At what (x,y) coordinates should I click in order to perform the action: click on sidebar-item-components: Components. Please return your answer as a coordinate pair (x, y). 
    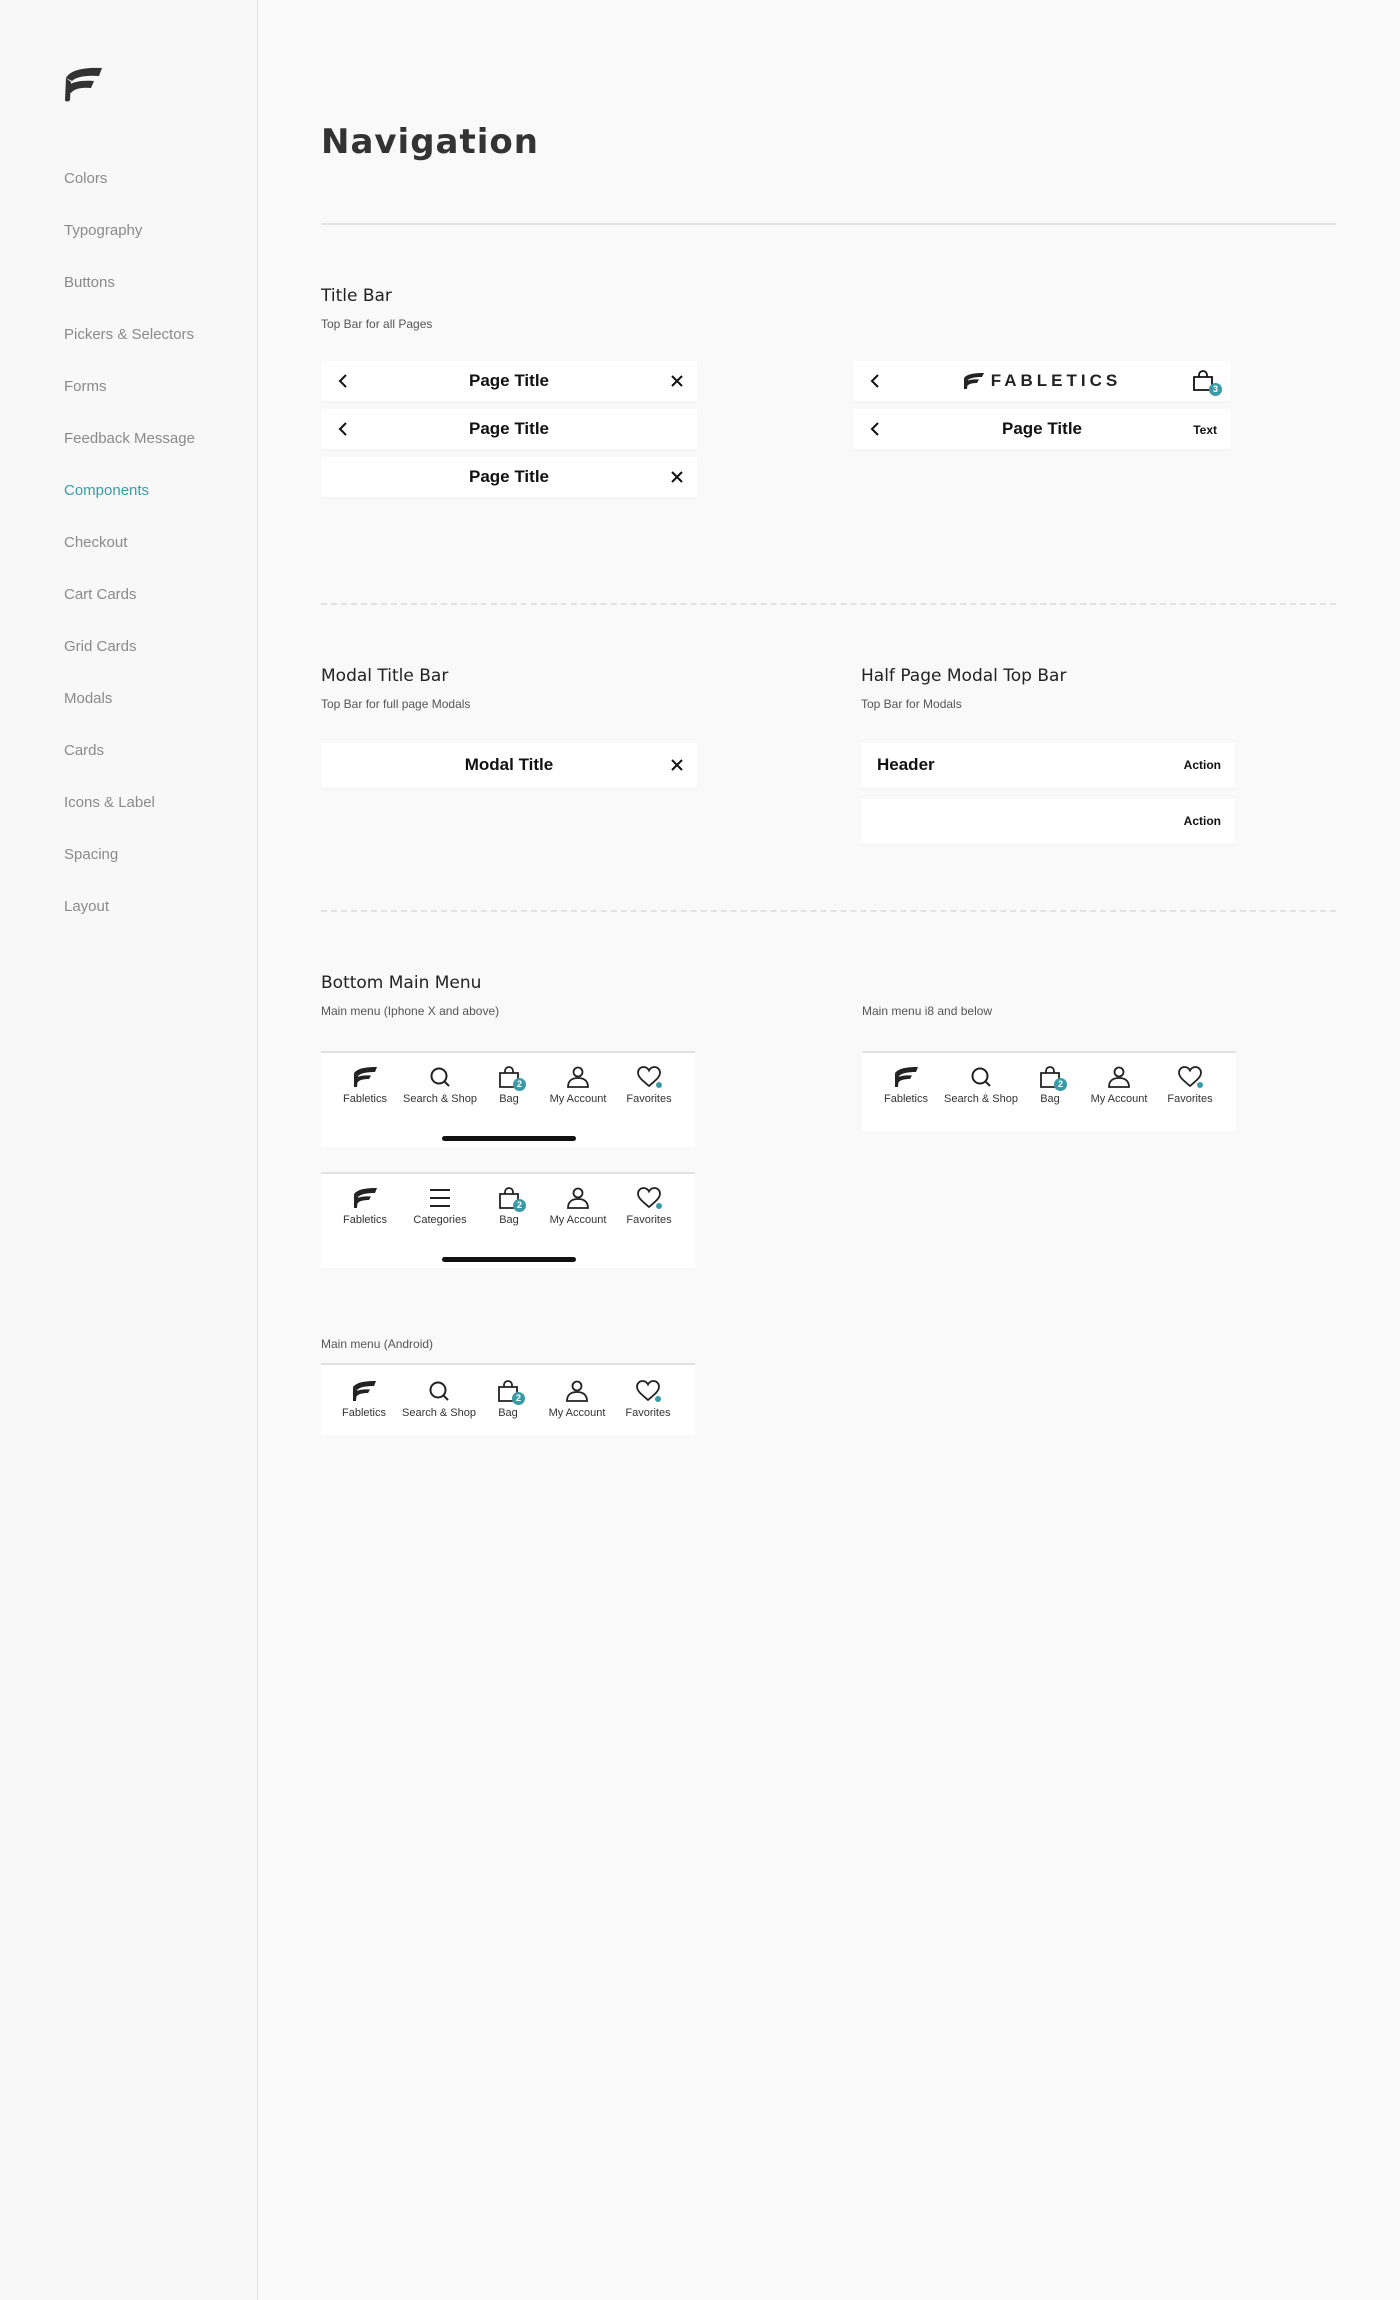
    Looking at the image, I should click on (106, 490).